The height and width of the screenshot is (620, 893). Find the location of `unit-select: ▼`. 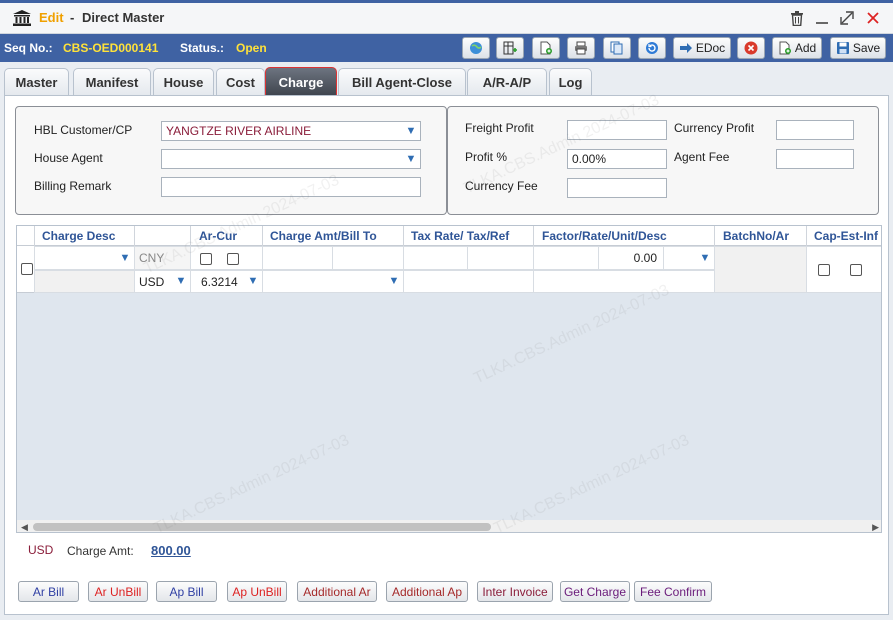

unit-select: ▼ is located at coordinates (689, 258).